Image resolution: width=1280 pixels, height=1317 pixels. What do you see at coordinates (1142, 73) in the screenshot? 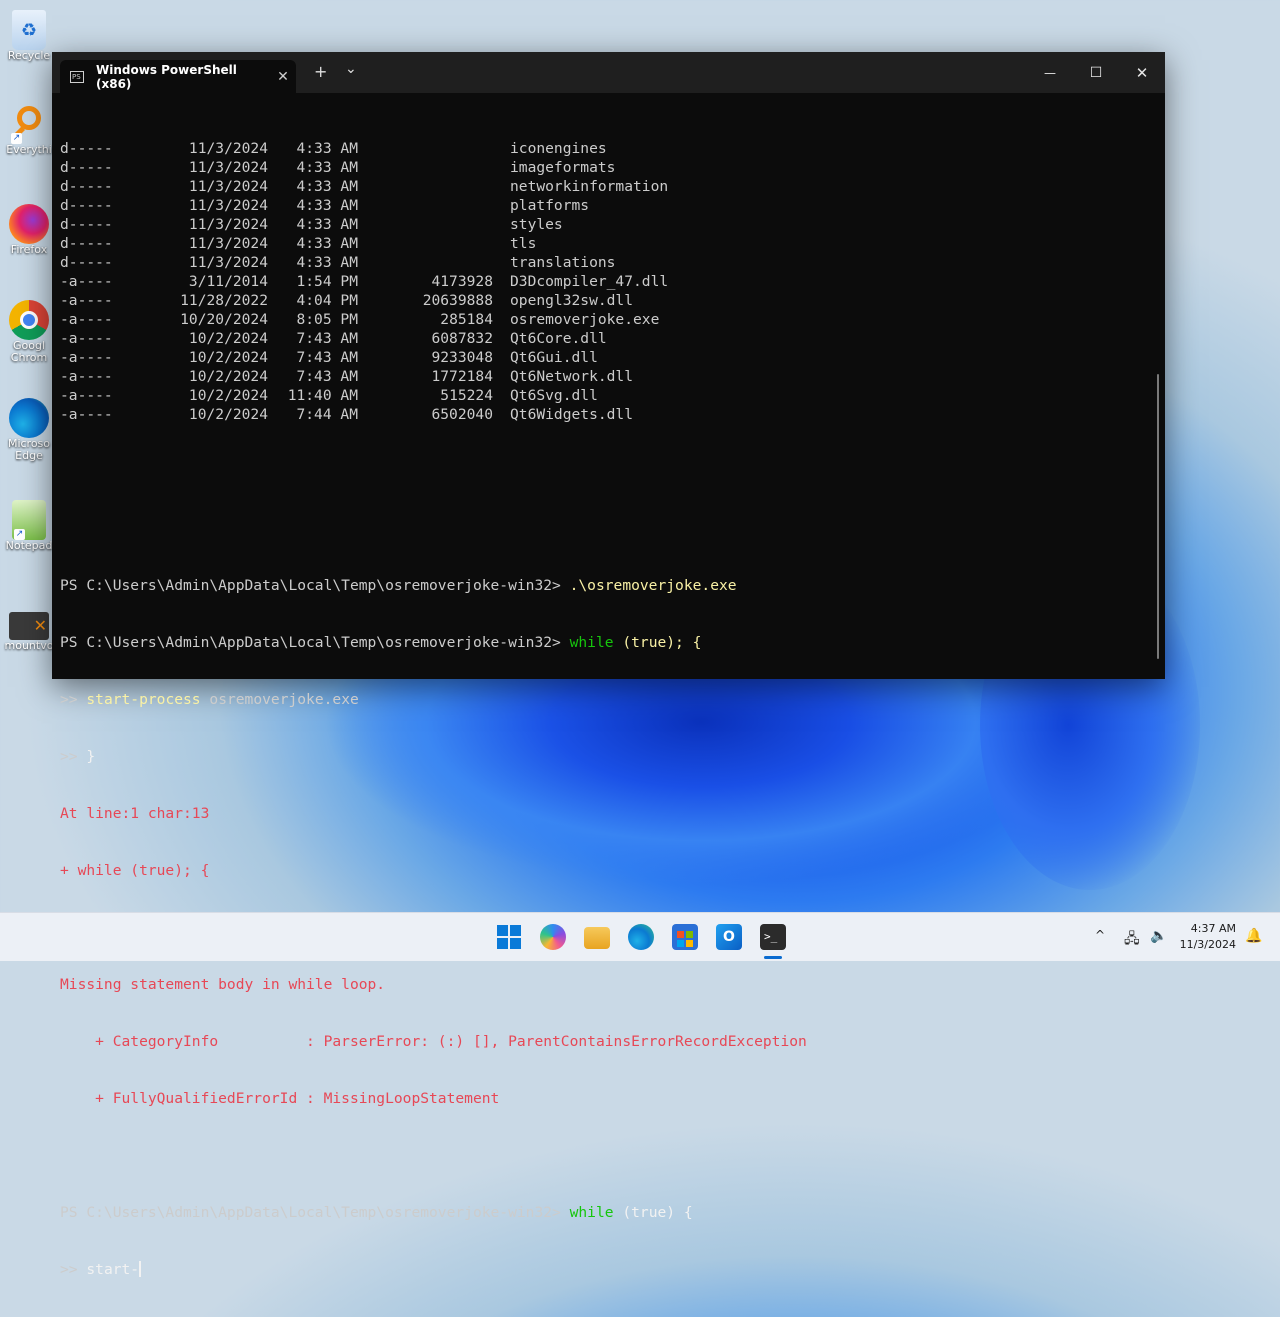
I see `close-button: ✕` at bounding box center [1142, 73].